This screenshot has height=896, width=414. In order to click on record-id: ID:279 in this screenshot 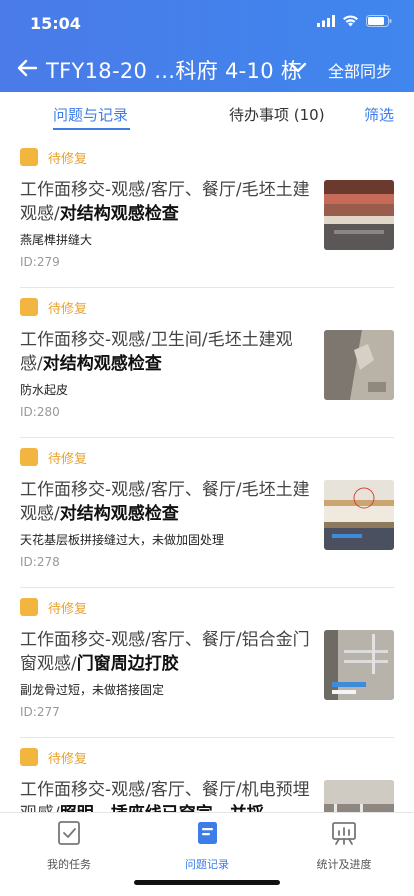, I will do `click(40, 262)`.